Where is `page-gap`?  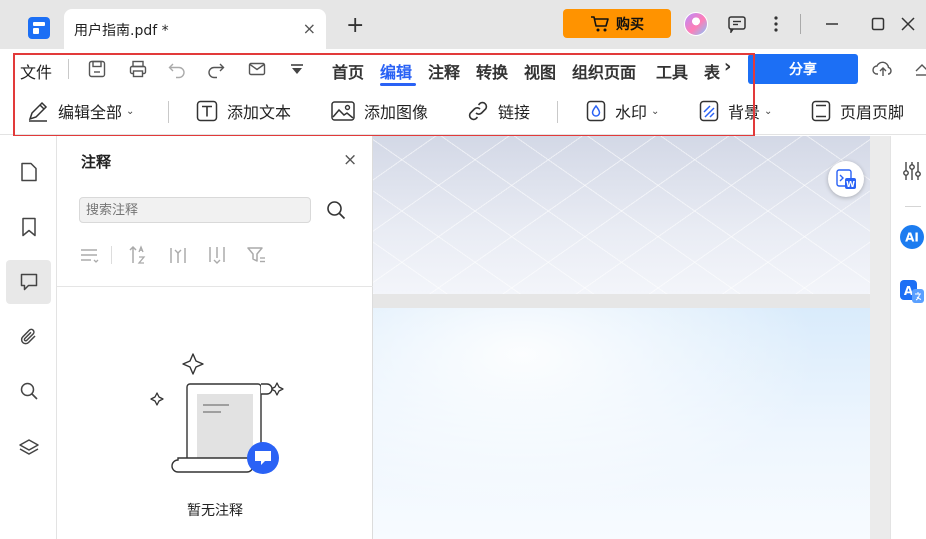
page-gap is located at coordinates (621, 301).